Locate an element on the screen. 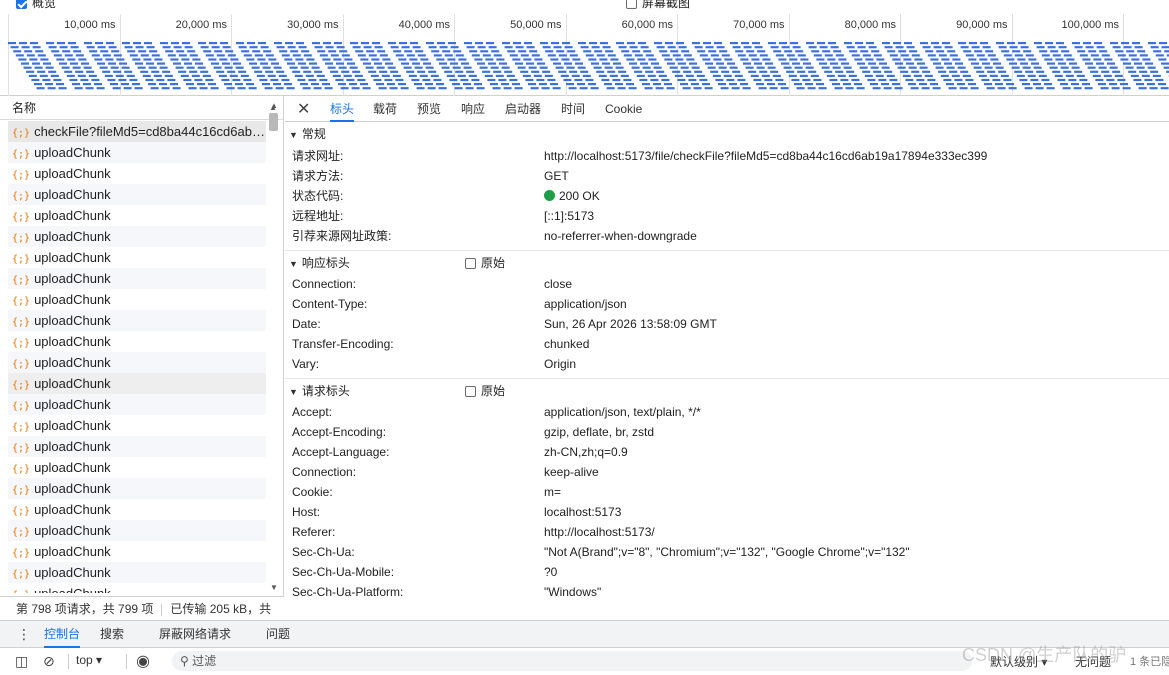 The height and width of the screenshot is (675, 1169). scrollbar-thumb is located at coordinates (273, 122).